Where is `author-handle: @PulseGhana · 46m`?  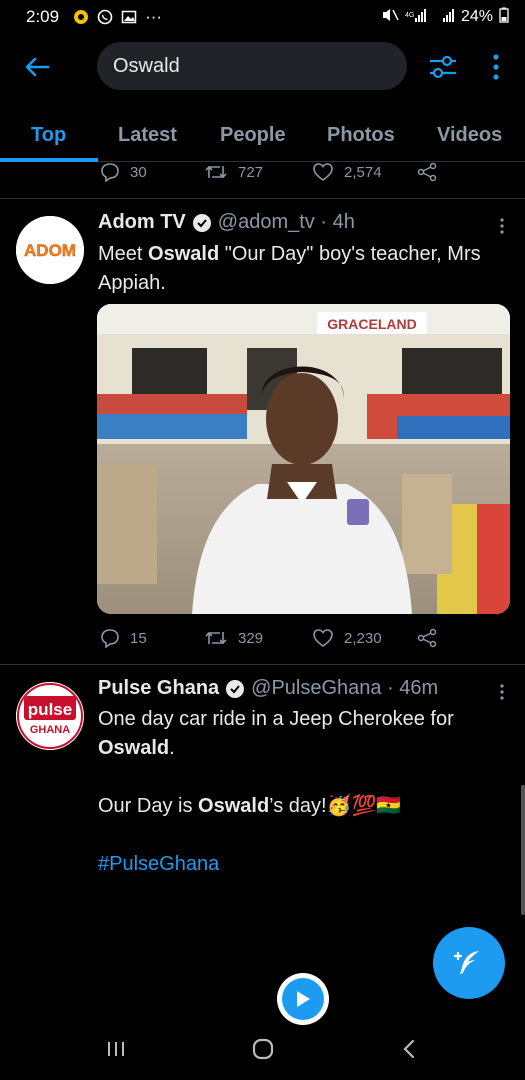
author-handle: @PulseGhana · 46m is located at coordinates (344, 688).